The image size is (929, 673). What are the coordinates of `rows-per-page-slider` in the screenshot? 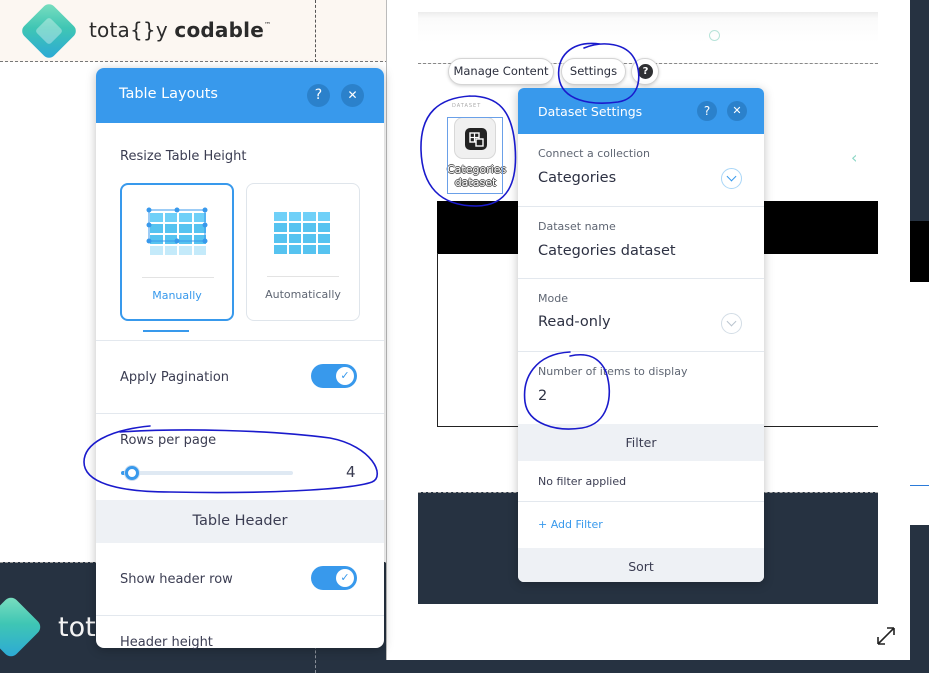 It's located at (207, 473).